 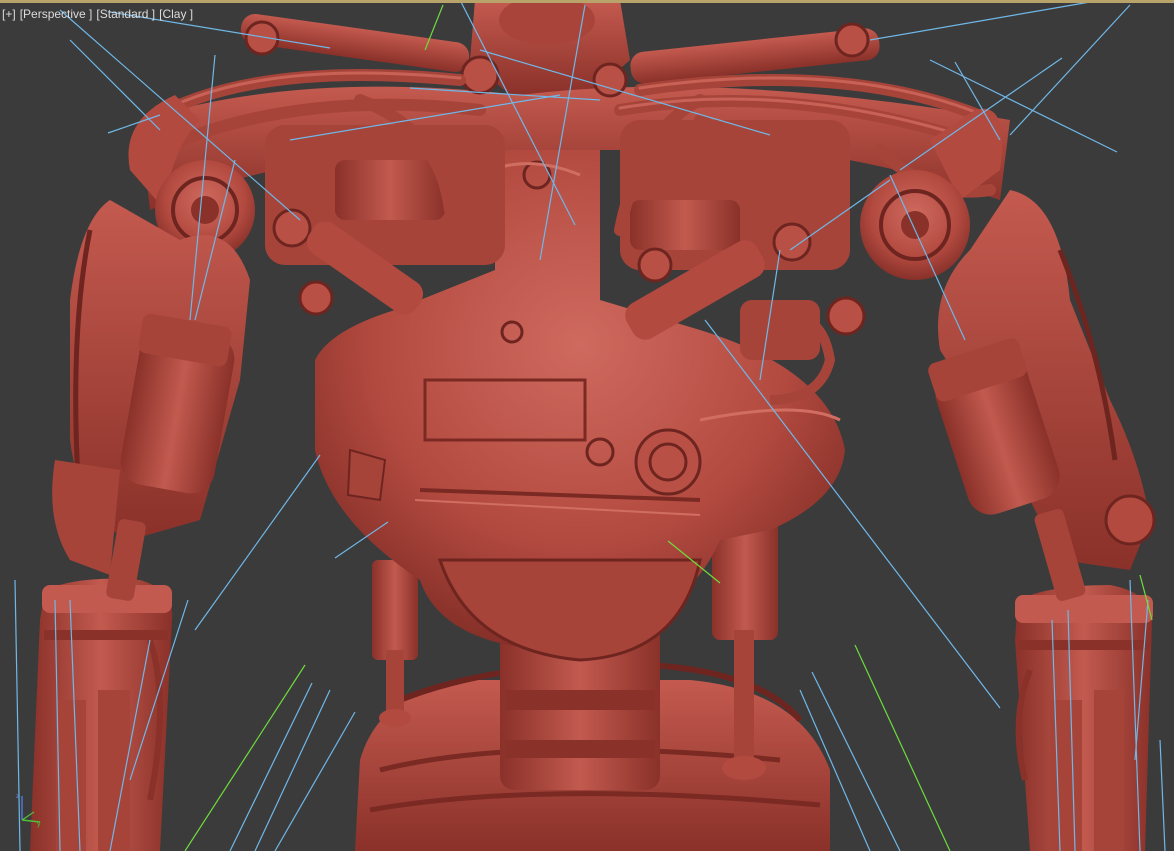 What do you see at coordinates (28, 810) in the screenshot?
I see `axis-tripod-icon: z y` at bounding box center [28, 810].